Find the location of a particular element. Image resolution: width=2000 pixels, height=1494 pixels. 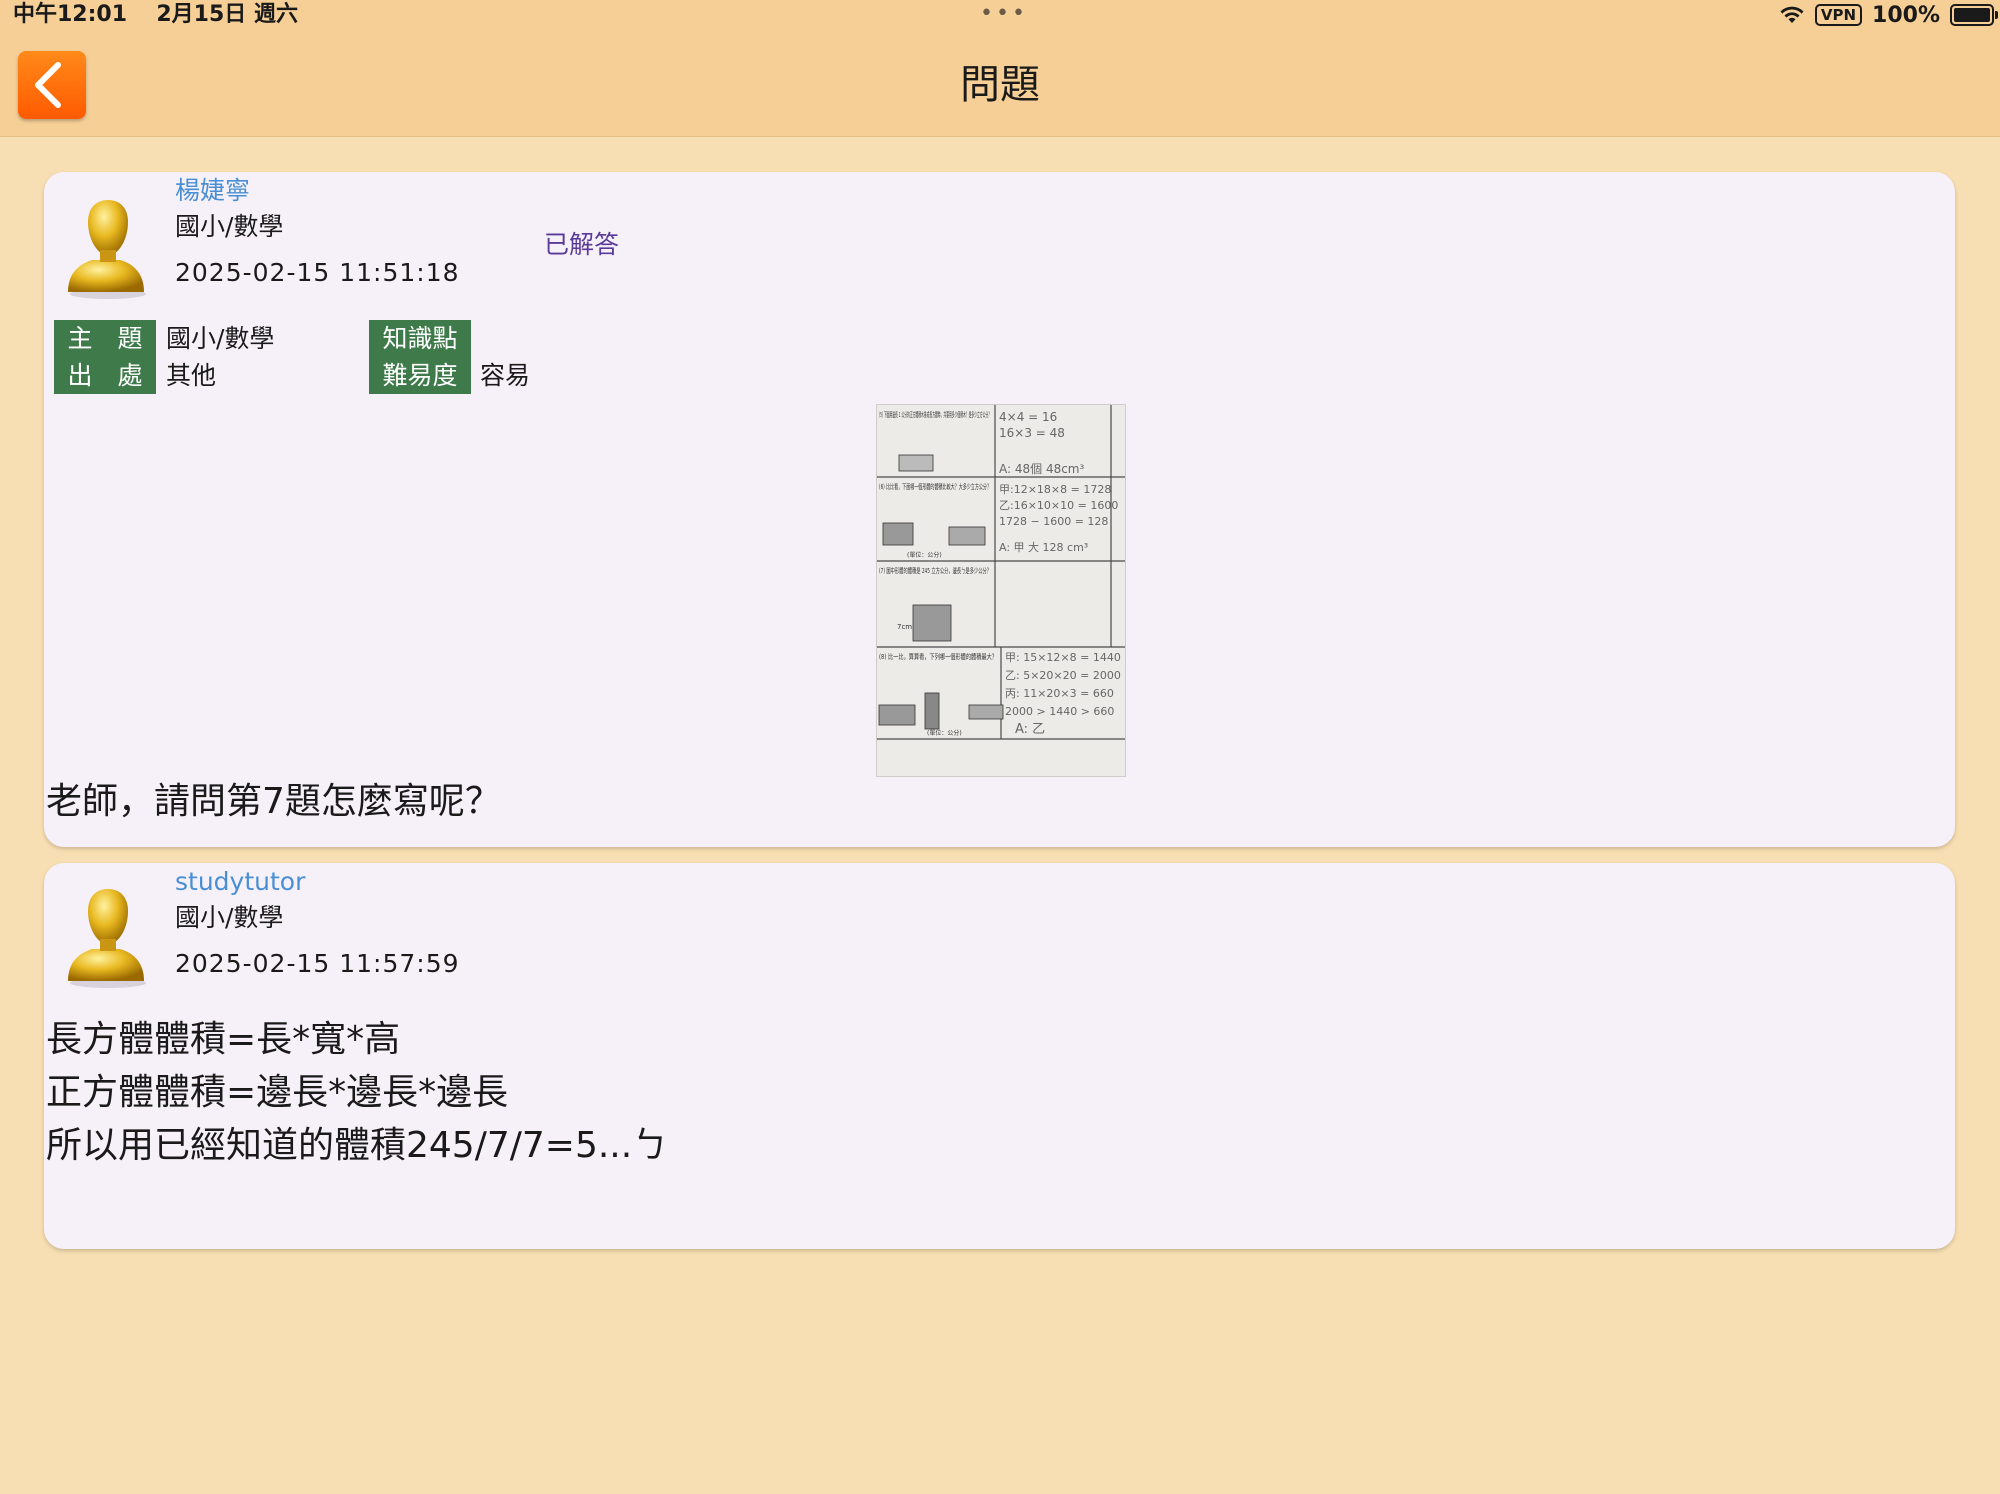

question-text: 老師，請問第7題怎麼寫呢？ is located at coordinates (273, 801).